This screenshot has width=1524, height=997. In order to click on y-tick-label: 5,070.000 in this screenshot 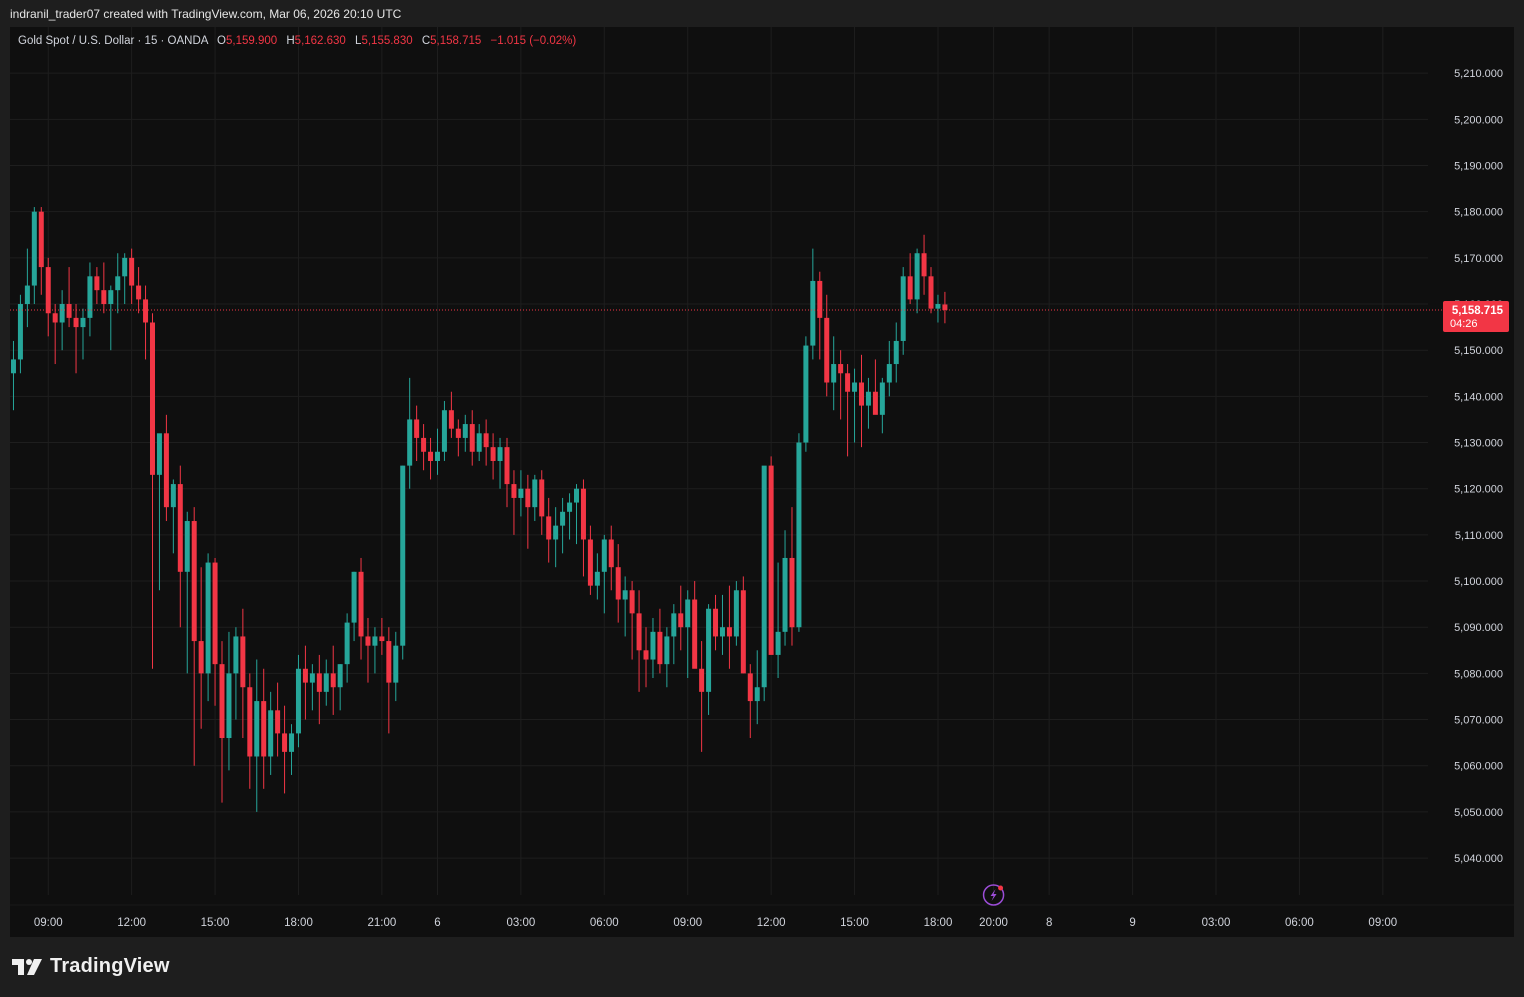, I will do `click(1478, 721)`.